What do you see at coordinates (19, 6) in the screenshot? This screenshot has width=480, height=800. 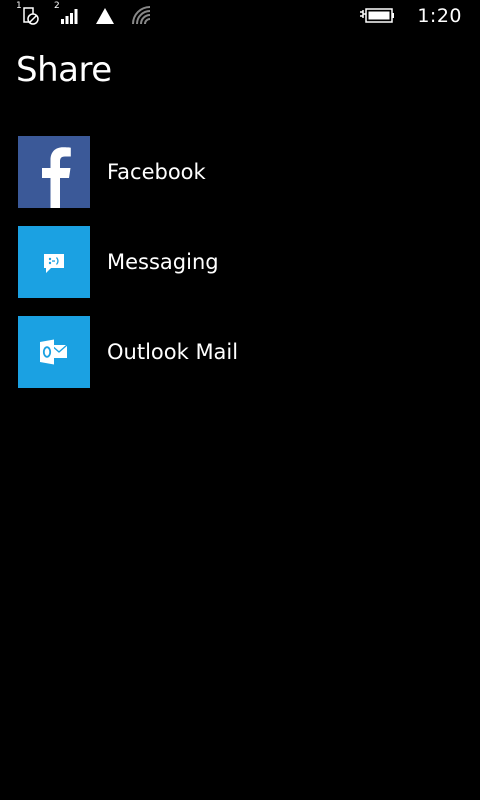 I see `sim1-number: 1` at bounding box center [19, 6].